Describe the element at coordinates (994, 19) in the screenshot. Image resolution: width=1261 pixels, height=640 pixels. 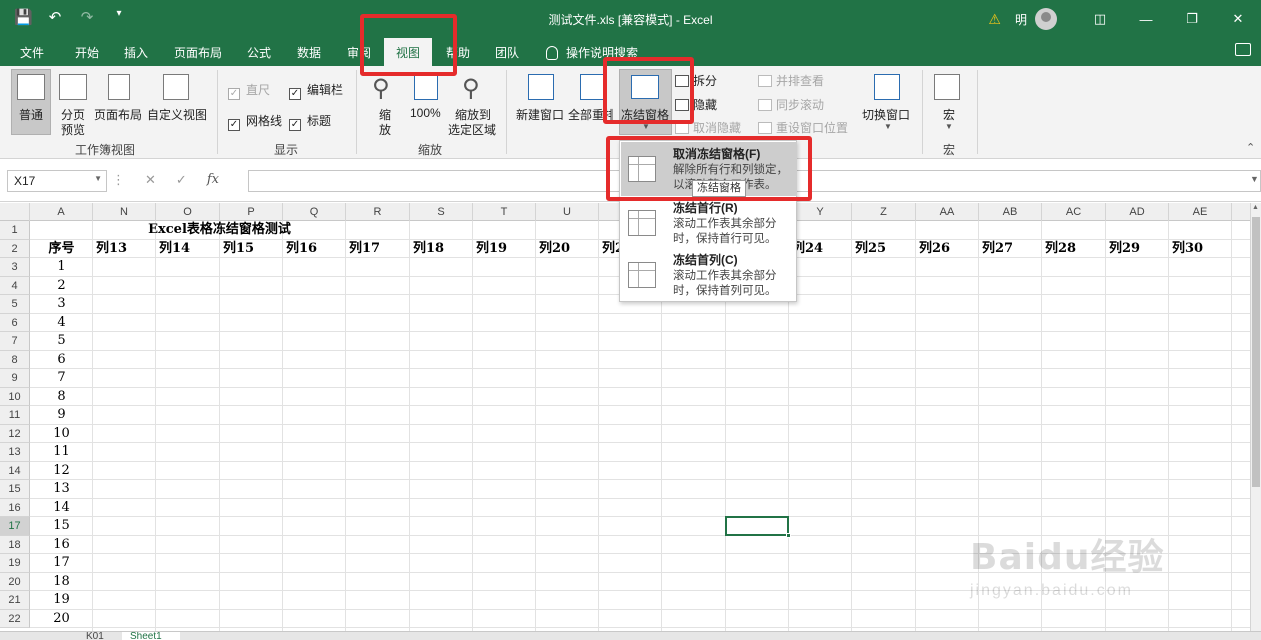
I see `warning-icon: ⚠` at that location.